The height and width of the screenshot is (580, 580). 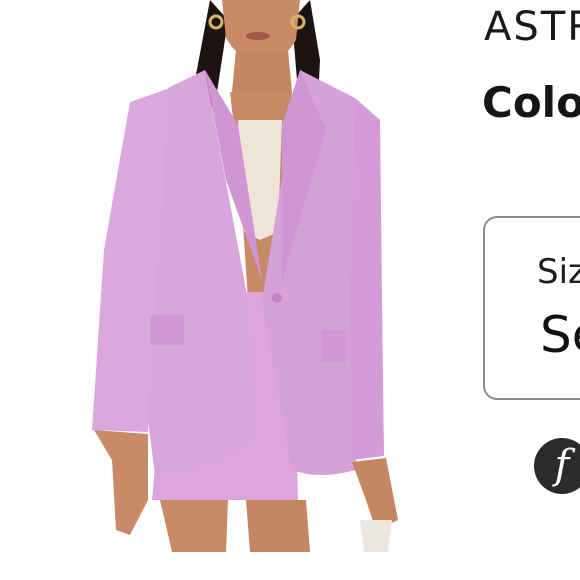 I want to click on size-label: Siz, so click(x=558, y=272).